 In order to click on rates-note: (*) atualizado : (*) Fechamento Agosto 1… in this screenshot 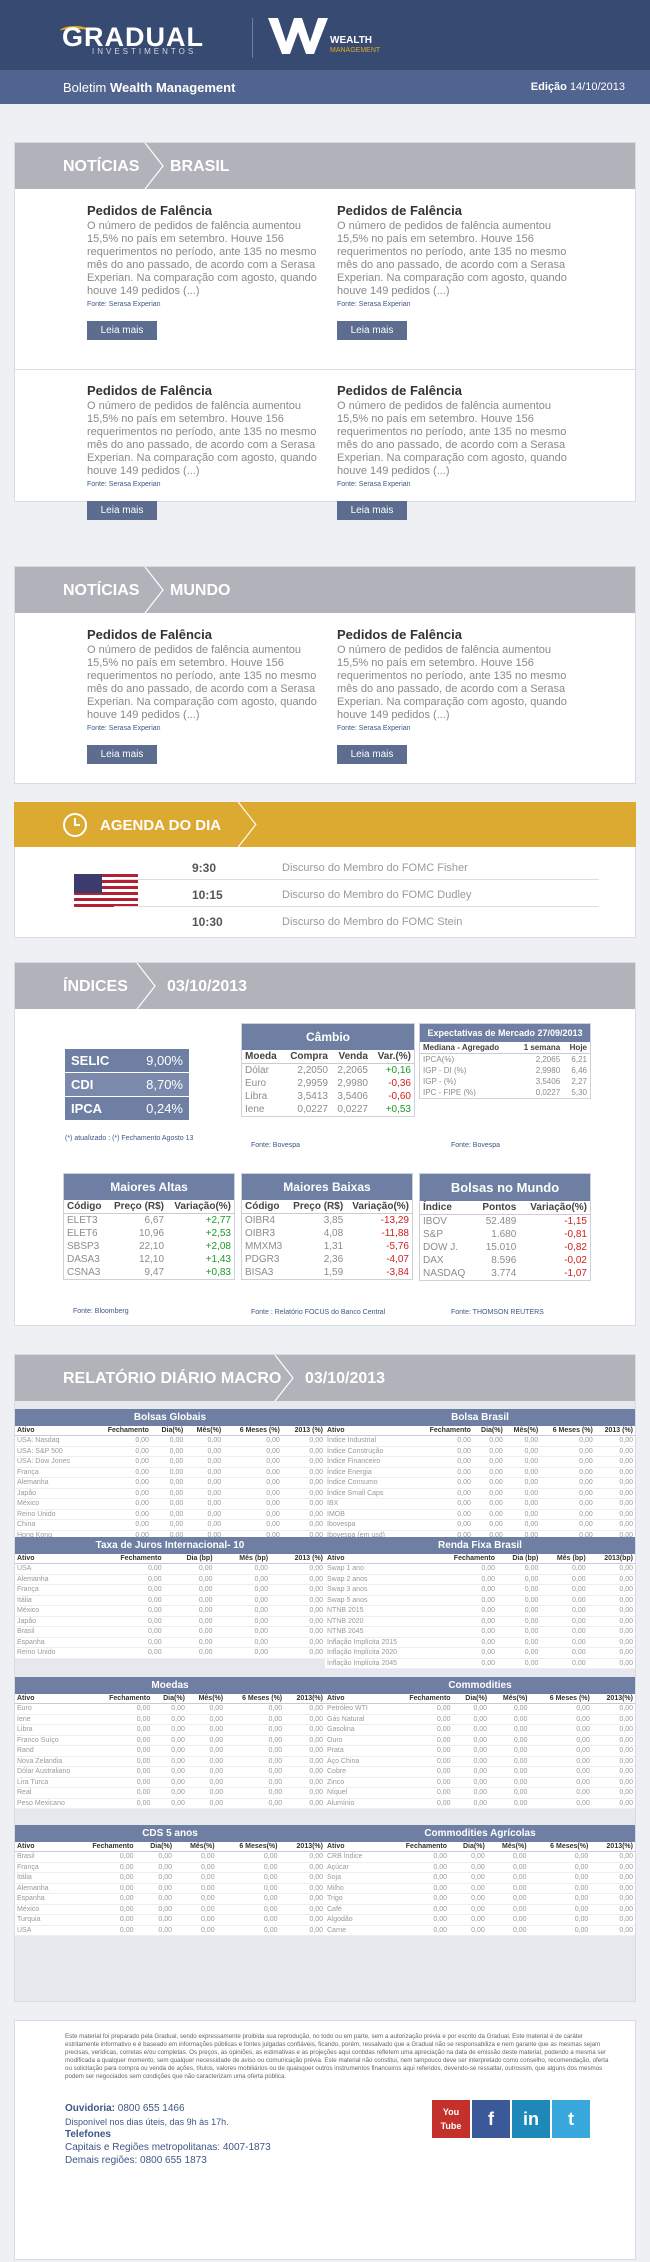, I will do `click(129, 1138)`.